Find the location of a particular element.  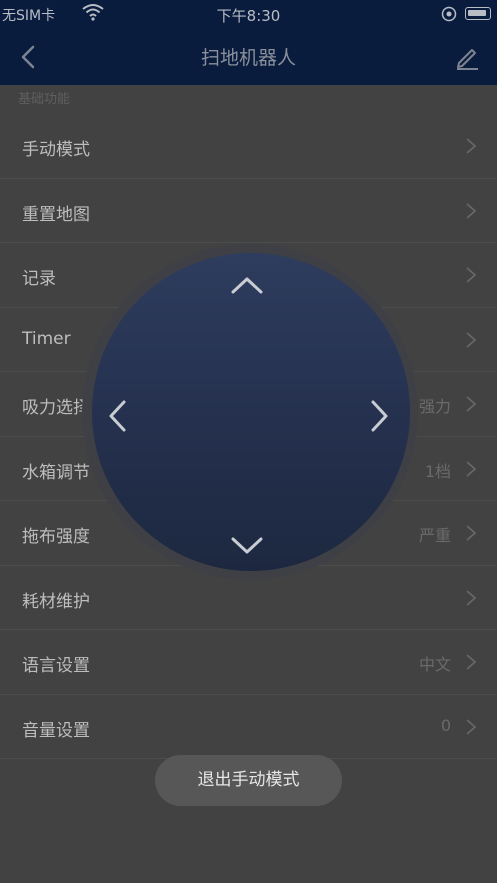

row-value: 1档 is located at coordinates (437, 471).